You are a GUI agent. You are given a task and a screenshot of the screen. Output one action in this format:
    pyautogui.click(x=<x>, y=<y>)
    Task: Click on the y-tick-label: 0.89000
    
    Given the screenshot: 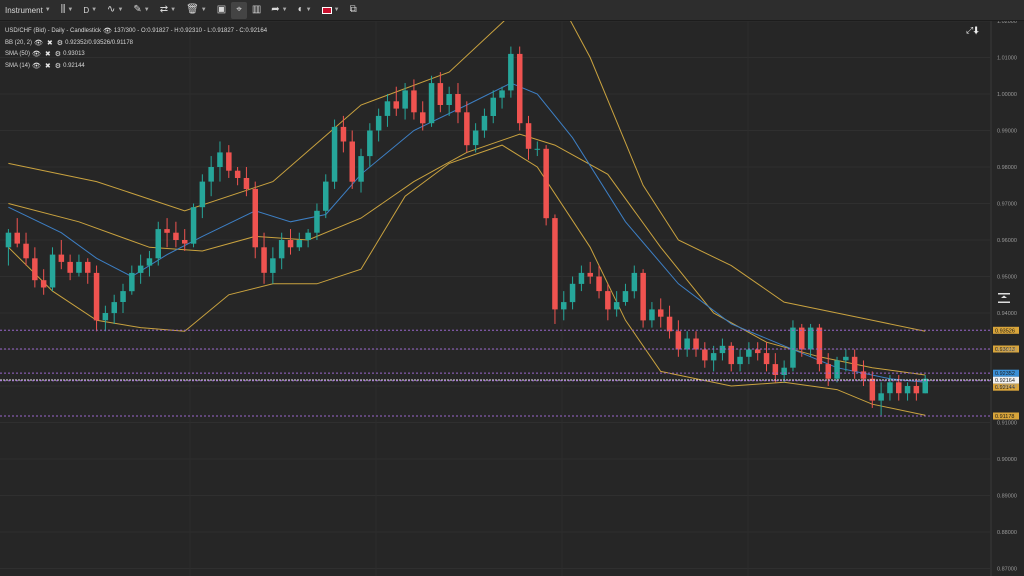 What is the action you would take?
    pyautogui.click(x=1007, y=497)
    